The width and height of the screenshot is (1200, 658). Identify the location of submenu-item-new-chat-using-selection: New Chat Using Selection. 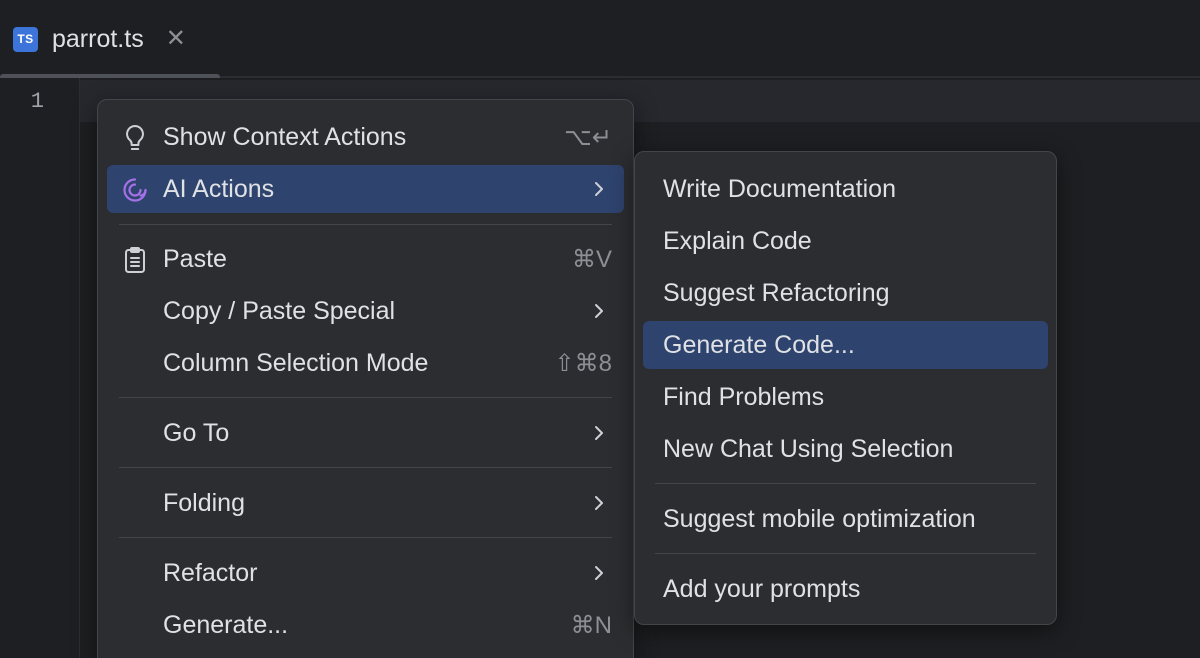
(845, 449).